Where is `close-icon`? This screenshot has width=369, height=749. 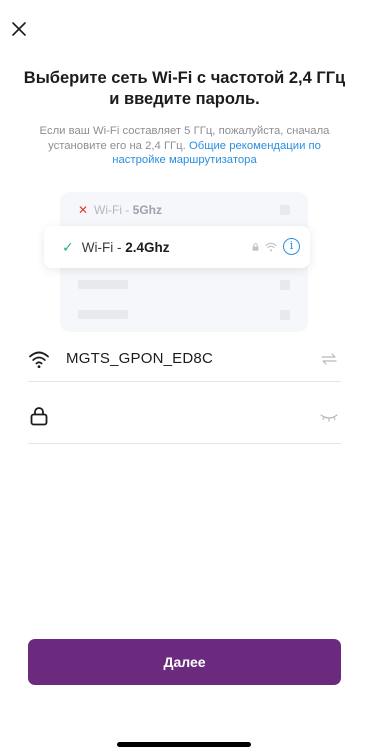
close-icon is located at coordinates (19, 29).